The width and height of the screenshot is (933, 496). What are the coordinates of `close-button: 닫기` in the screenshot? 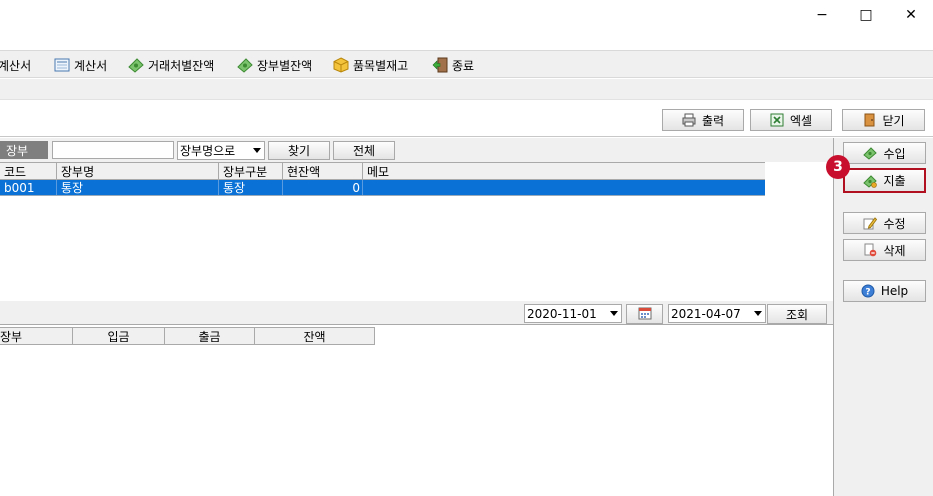 It's located at (883, 120).